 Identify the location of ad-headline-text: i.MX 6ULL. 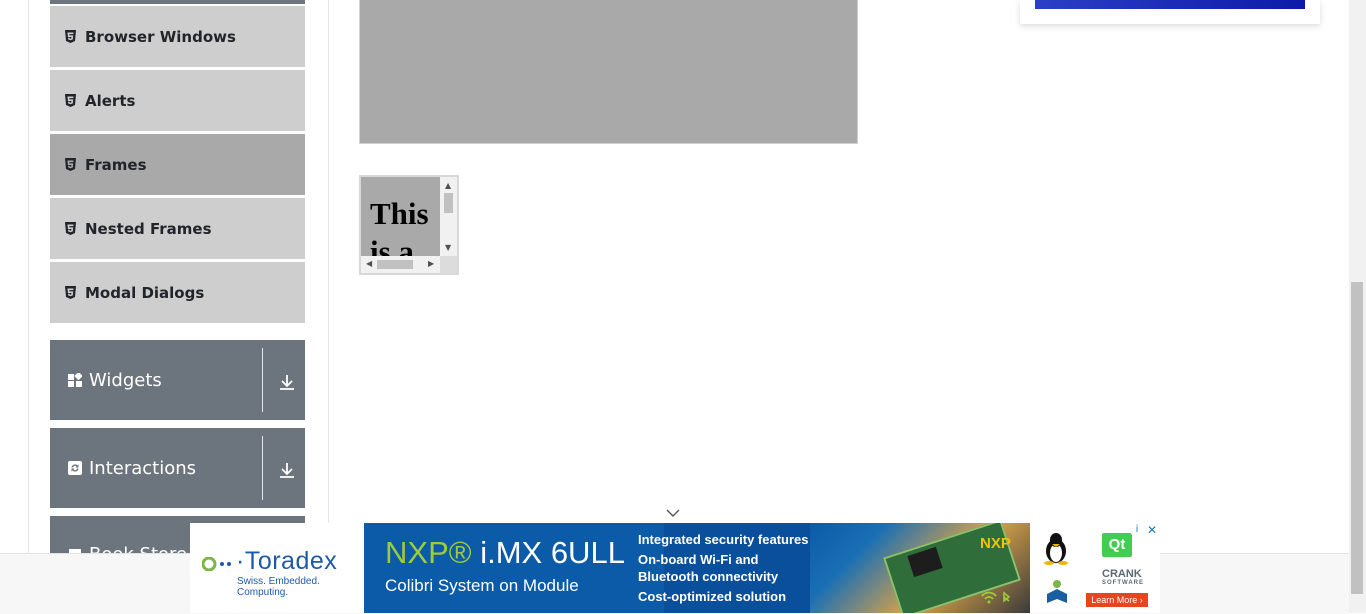
(548, 552).